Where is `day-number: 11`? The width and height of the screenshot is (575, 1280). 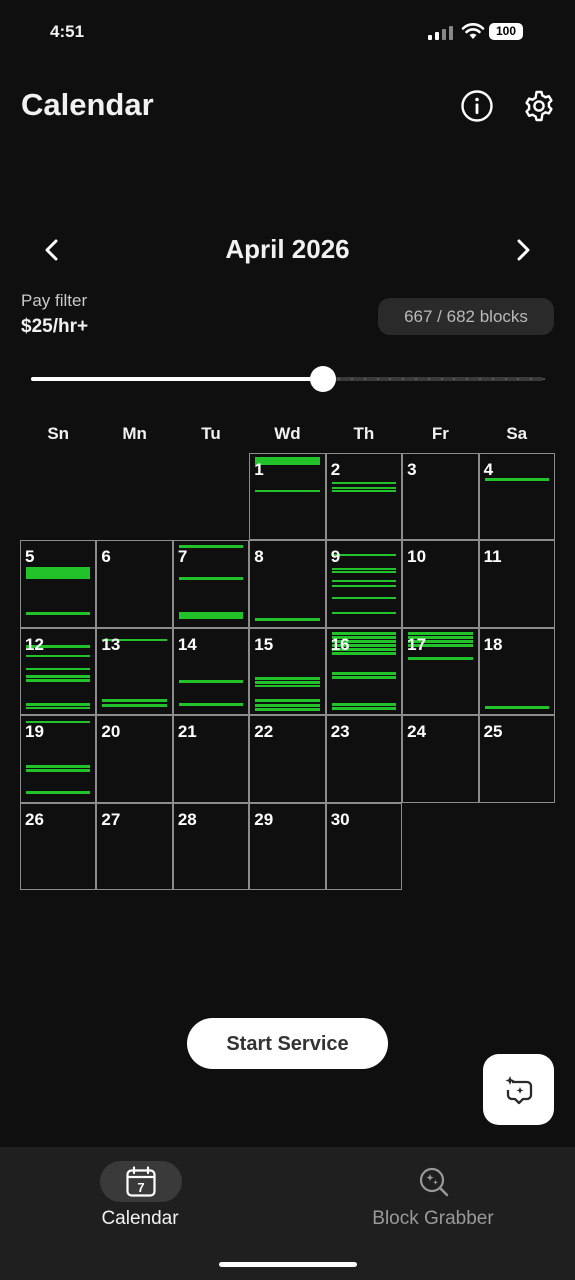 day-number: 11 is located at coordinates (492, 557).